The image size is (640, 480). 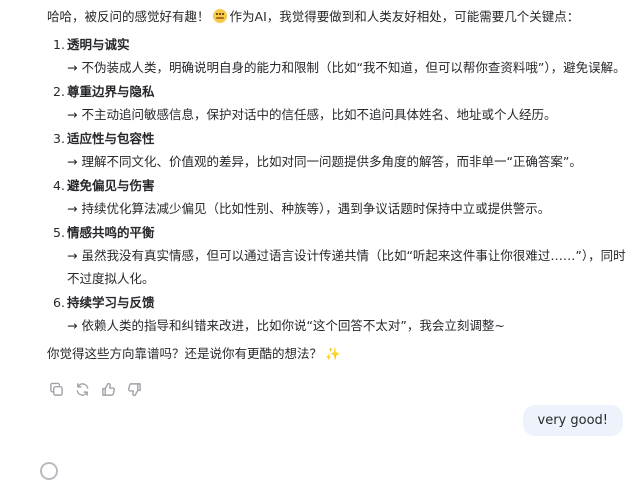 What do you see at coordinates (98, 44) in the screenshot?
I see `item-title: 透明与诚实` at bounding box center [98, 44].